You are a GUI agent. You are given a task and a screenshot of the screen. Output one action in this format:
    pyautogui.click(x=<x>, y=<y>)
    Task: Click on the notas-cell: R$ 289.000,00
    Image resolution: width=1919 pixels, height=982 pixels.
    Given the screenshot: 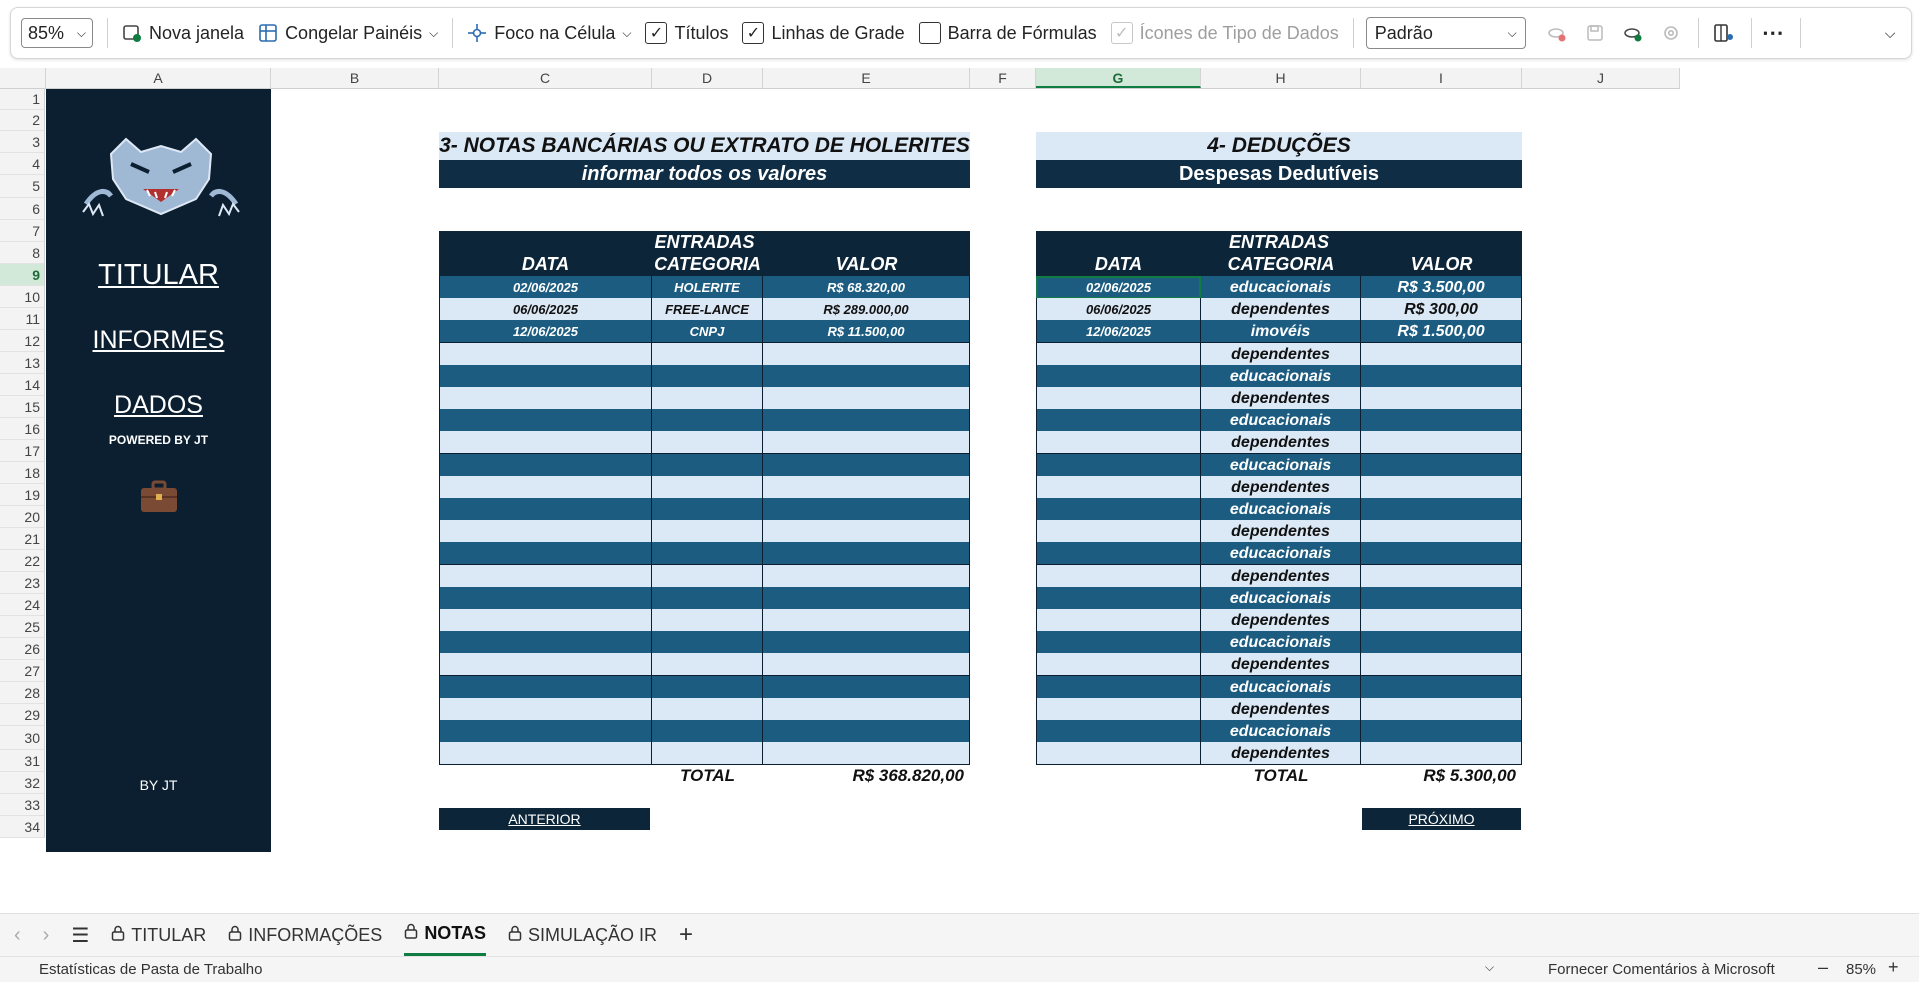 What is the action you would take?
    pyautogui.click(x=866, y=310)
    